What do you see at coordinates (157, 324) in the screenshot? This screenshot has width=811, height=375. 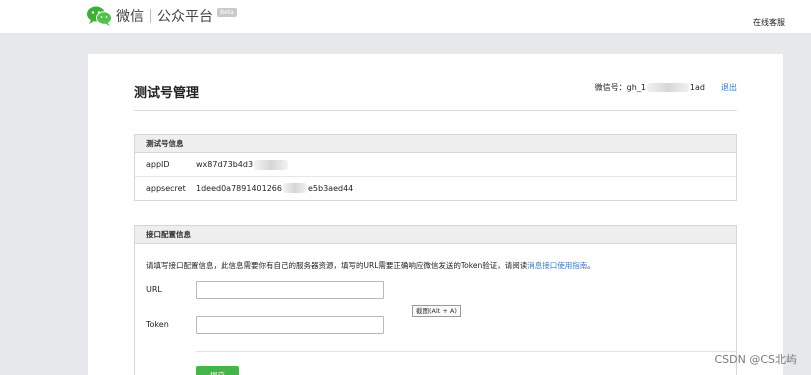 I see `token-label: Token` at bounding box center [157, 324].